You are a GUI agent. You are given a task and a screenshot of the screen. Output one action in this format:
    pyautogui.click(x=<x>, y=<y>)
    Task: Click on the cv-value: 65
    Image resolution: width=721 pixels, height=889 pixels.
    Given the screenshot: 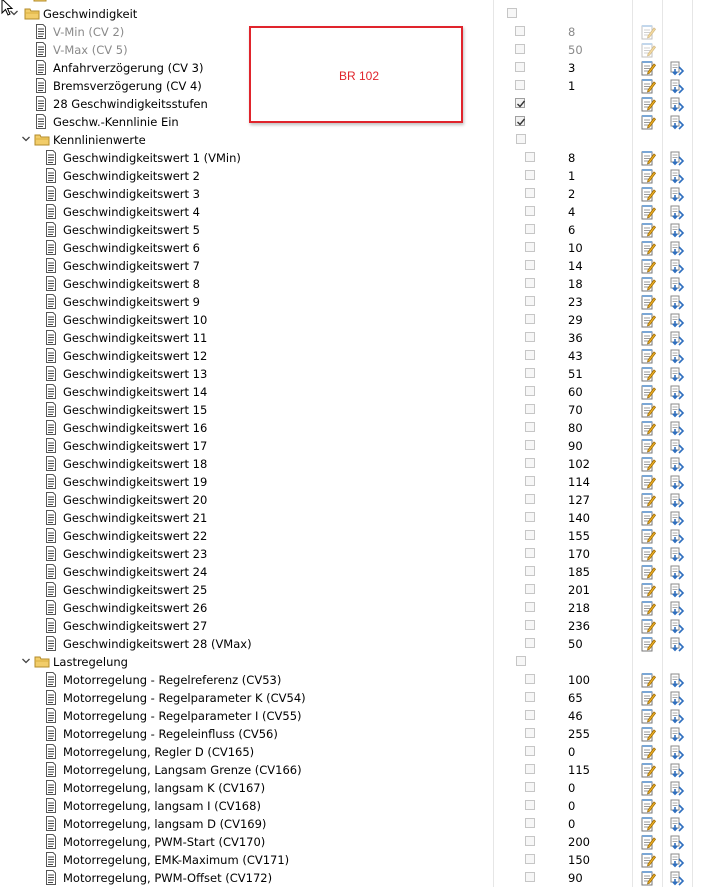 What is the action you would take?
    pyautogui.click(x=575, y=698)
    